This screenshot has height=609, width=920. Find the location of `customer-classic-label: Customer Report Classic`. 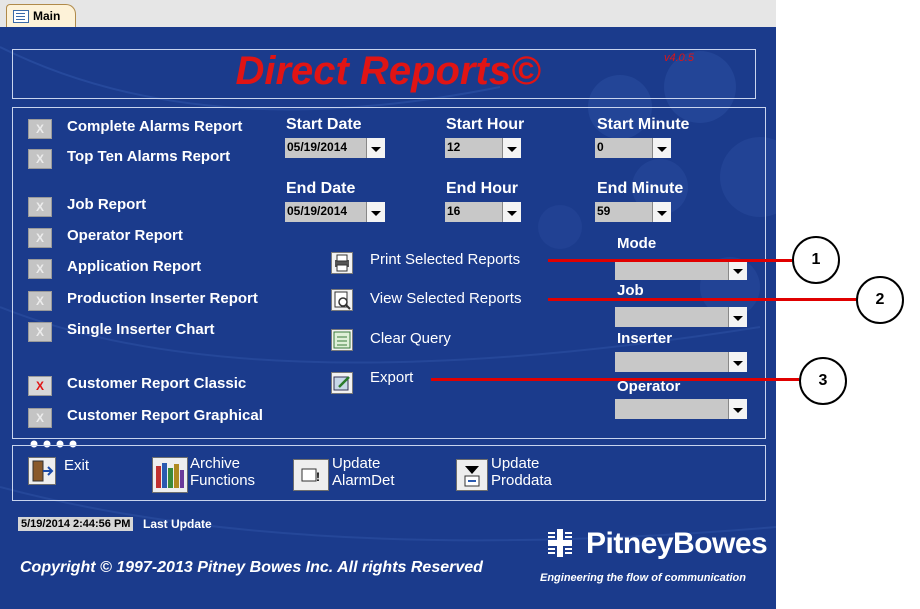

customer-classic-label: Customer Report Classic is located at coordinates (157, 383).